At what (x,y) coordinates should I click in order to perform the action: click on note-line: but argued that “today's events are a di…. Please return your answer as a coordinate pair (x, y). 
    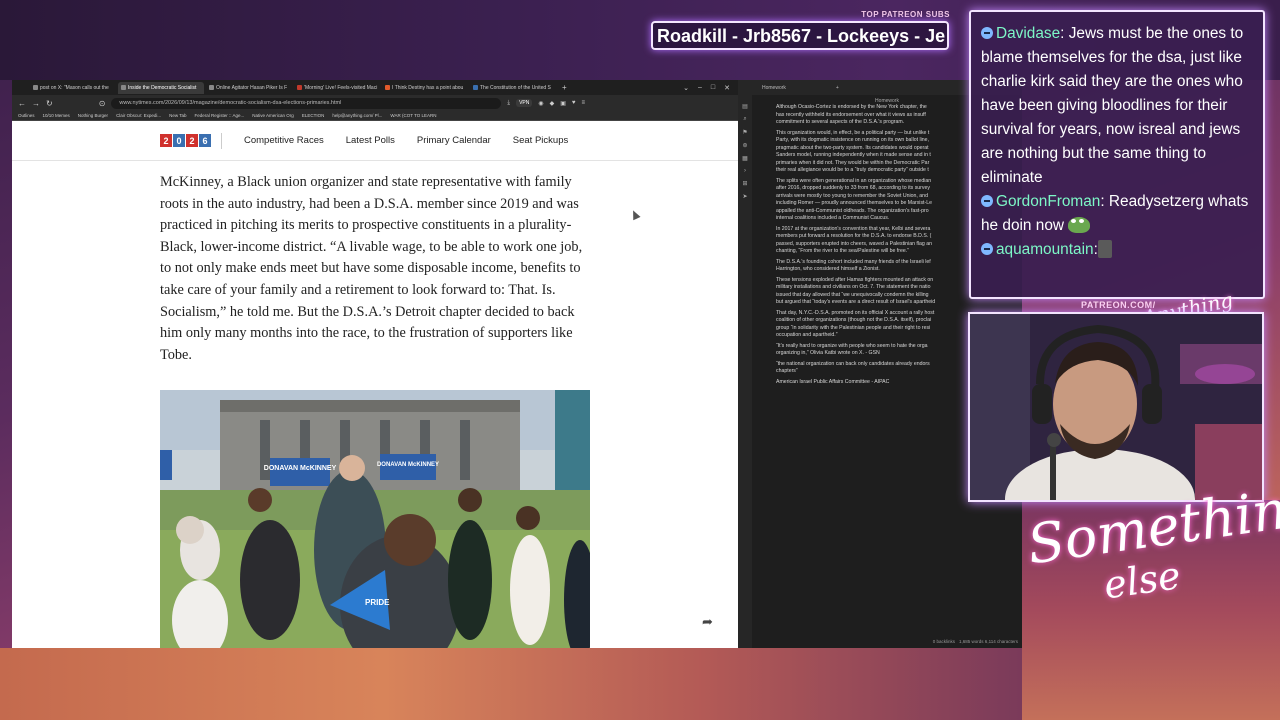
    Looking at the image, I should click on (856, 302).